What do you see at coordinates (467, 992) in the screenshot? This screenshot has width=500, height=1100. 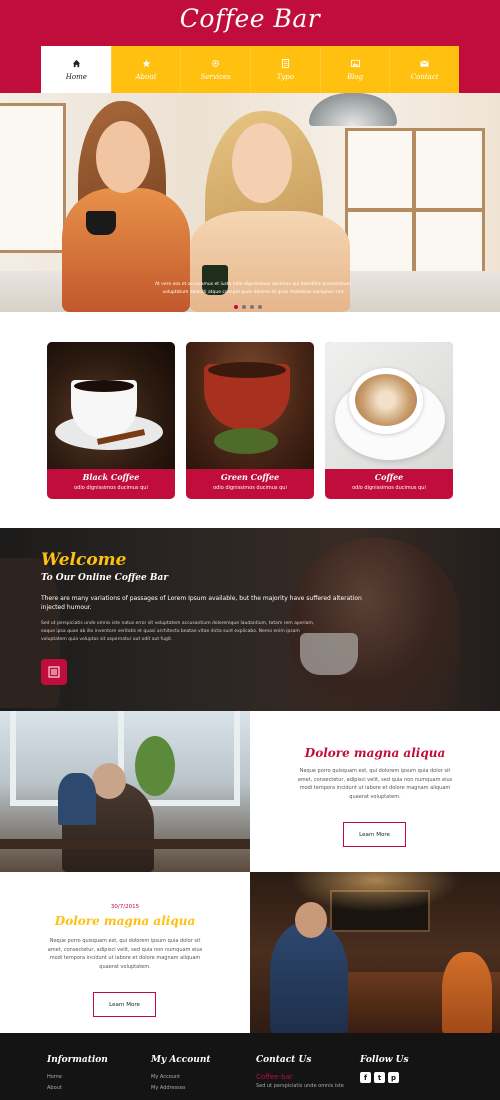 I see `woman-orange` at bounding box center [467, 992].